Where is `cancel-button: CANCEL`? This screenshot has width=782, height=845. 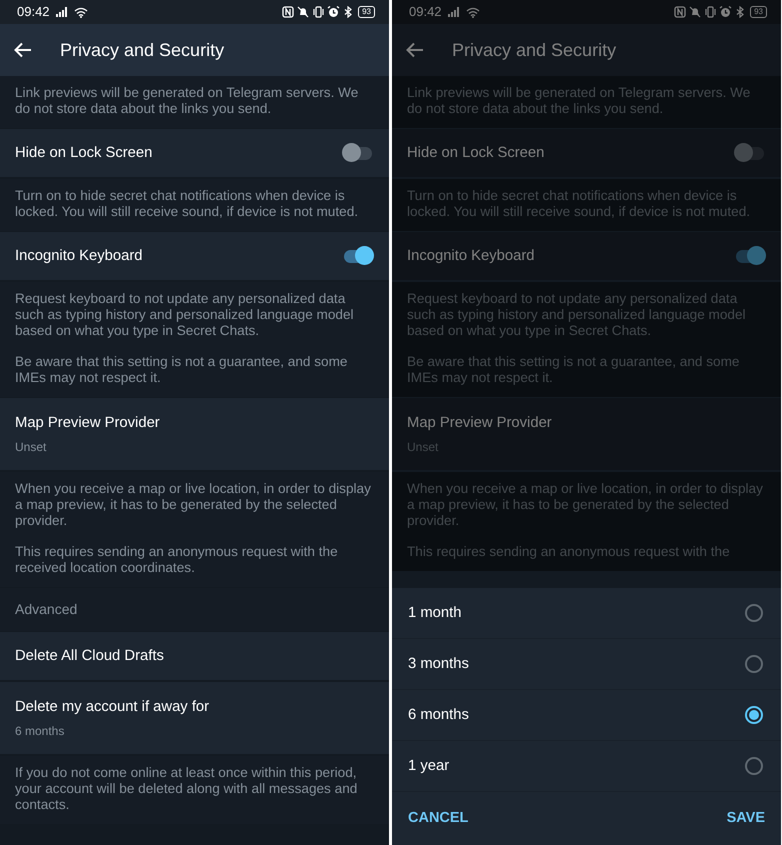 cancel-button: CANCEL is located at coordinates (438, 819).